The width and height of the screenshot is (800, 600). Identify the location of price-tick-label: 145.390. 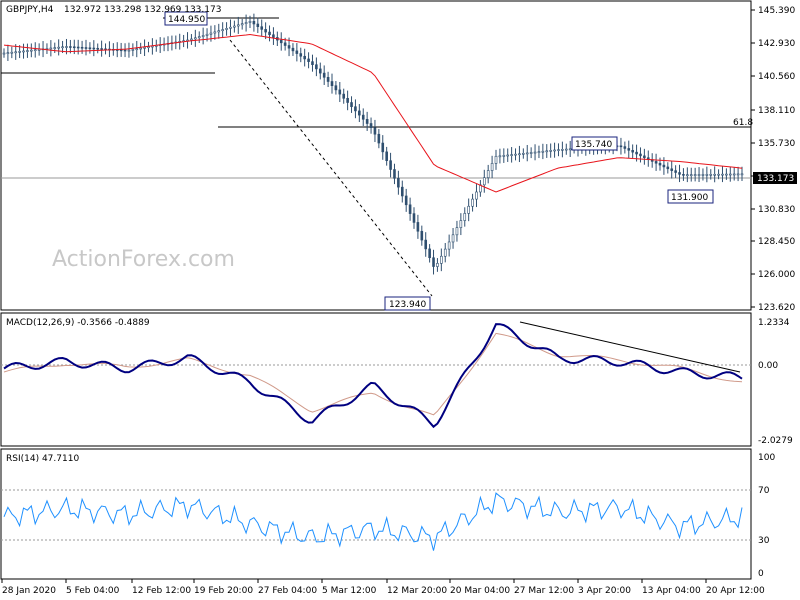
(776, 11).